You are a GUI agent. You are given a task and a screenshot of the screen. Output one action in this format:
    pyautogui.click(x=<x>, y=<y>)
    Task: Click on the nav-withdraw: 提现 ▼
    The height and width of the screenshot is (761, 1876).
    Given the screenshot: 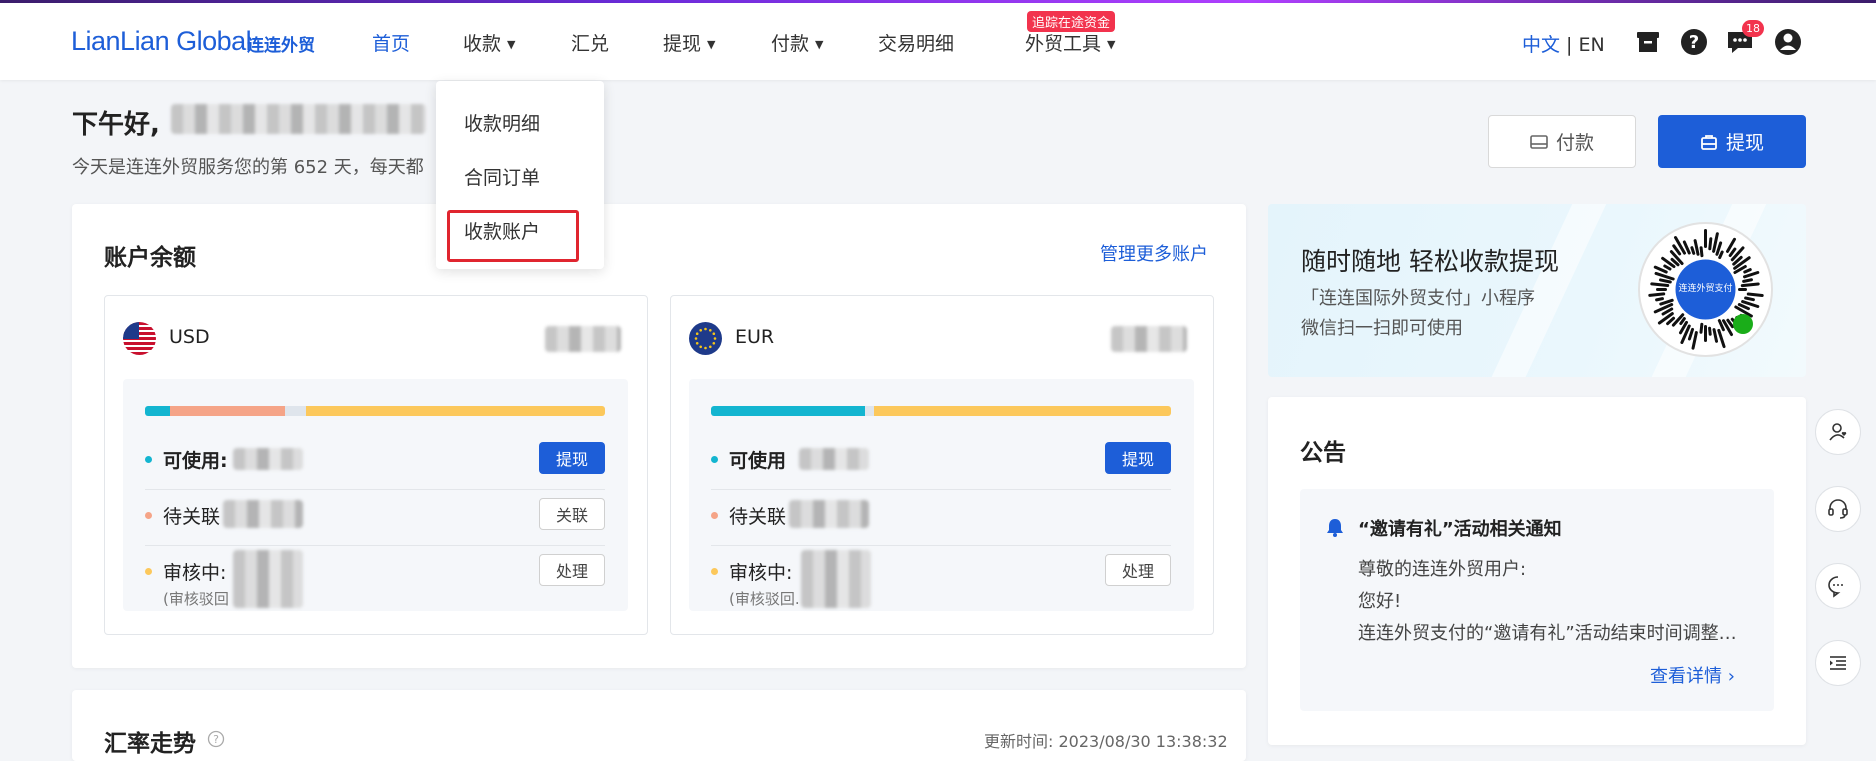 What is the action you would take?
    pyautogui.click(x=689, y=42)
    